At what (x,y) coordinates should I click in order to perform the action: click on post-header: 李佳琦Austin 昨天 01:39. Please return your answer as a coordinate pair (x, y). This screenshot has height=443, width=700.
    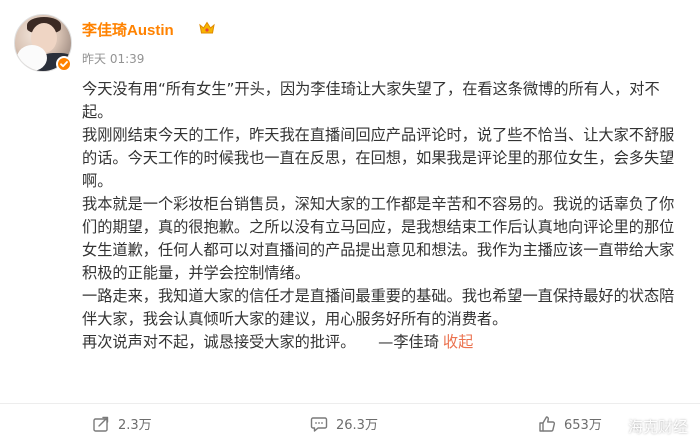
    Looking at the image, I should click on (344, 44).